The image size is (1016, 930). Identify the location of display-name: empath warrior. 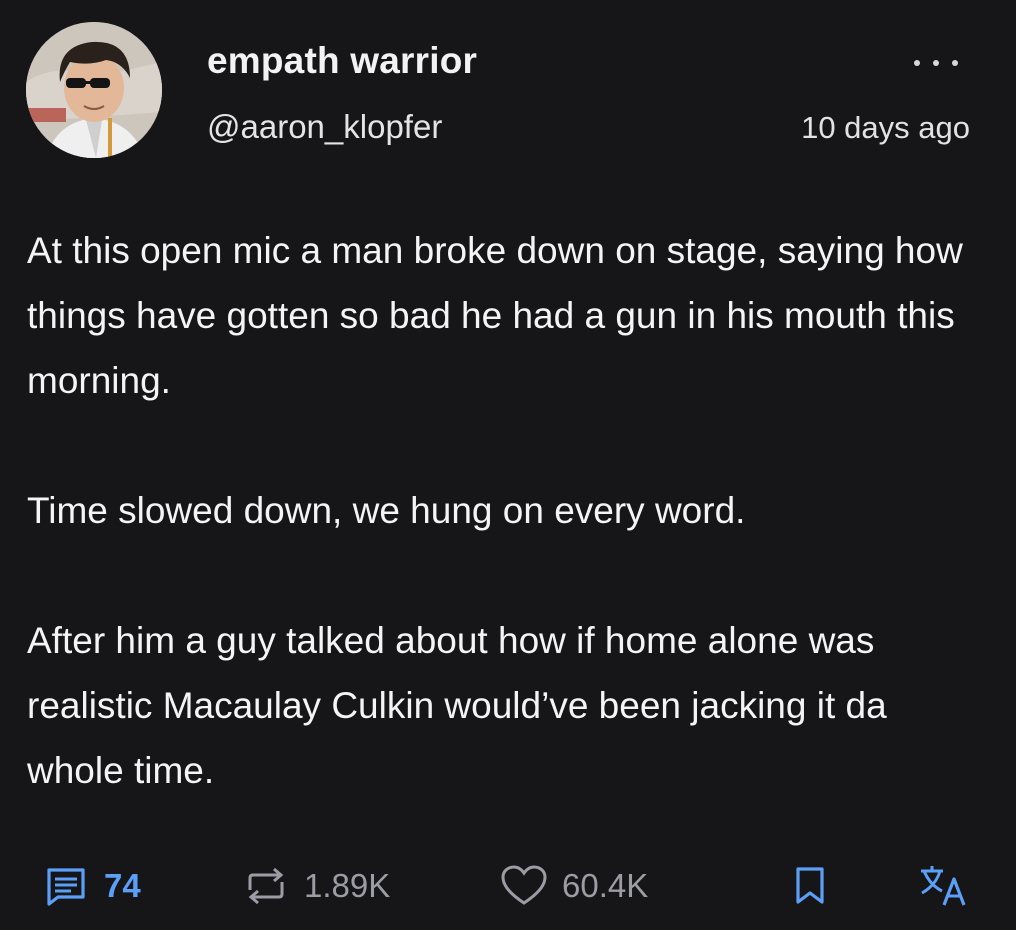
(342, 61).